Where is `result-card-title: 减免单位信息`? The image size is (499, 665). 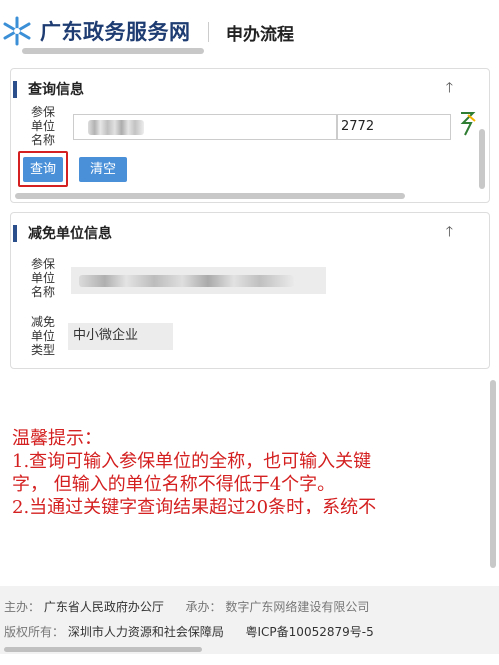 result-card-title: 减免单位信息 is located at coordinates (70, 234).